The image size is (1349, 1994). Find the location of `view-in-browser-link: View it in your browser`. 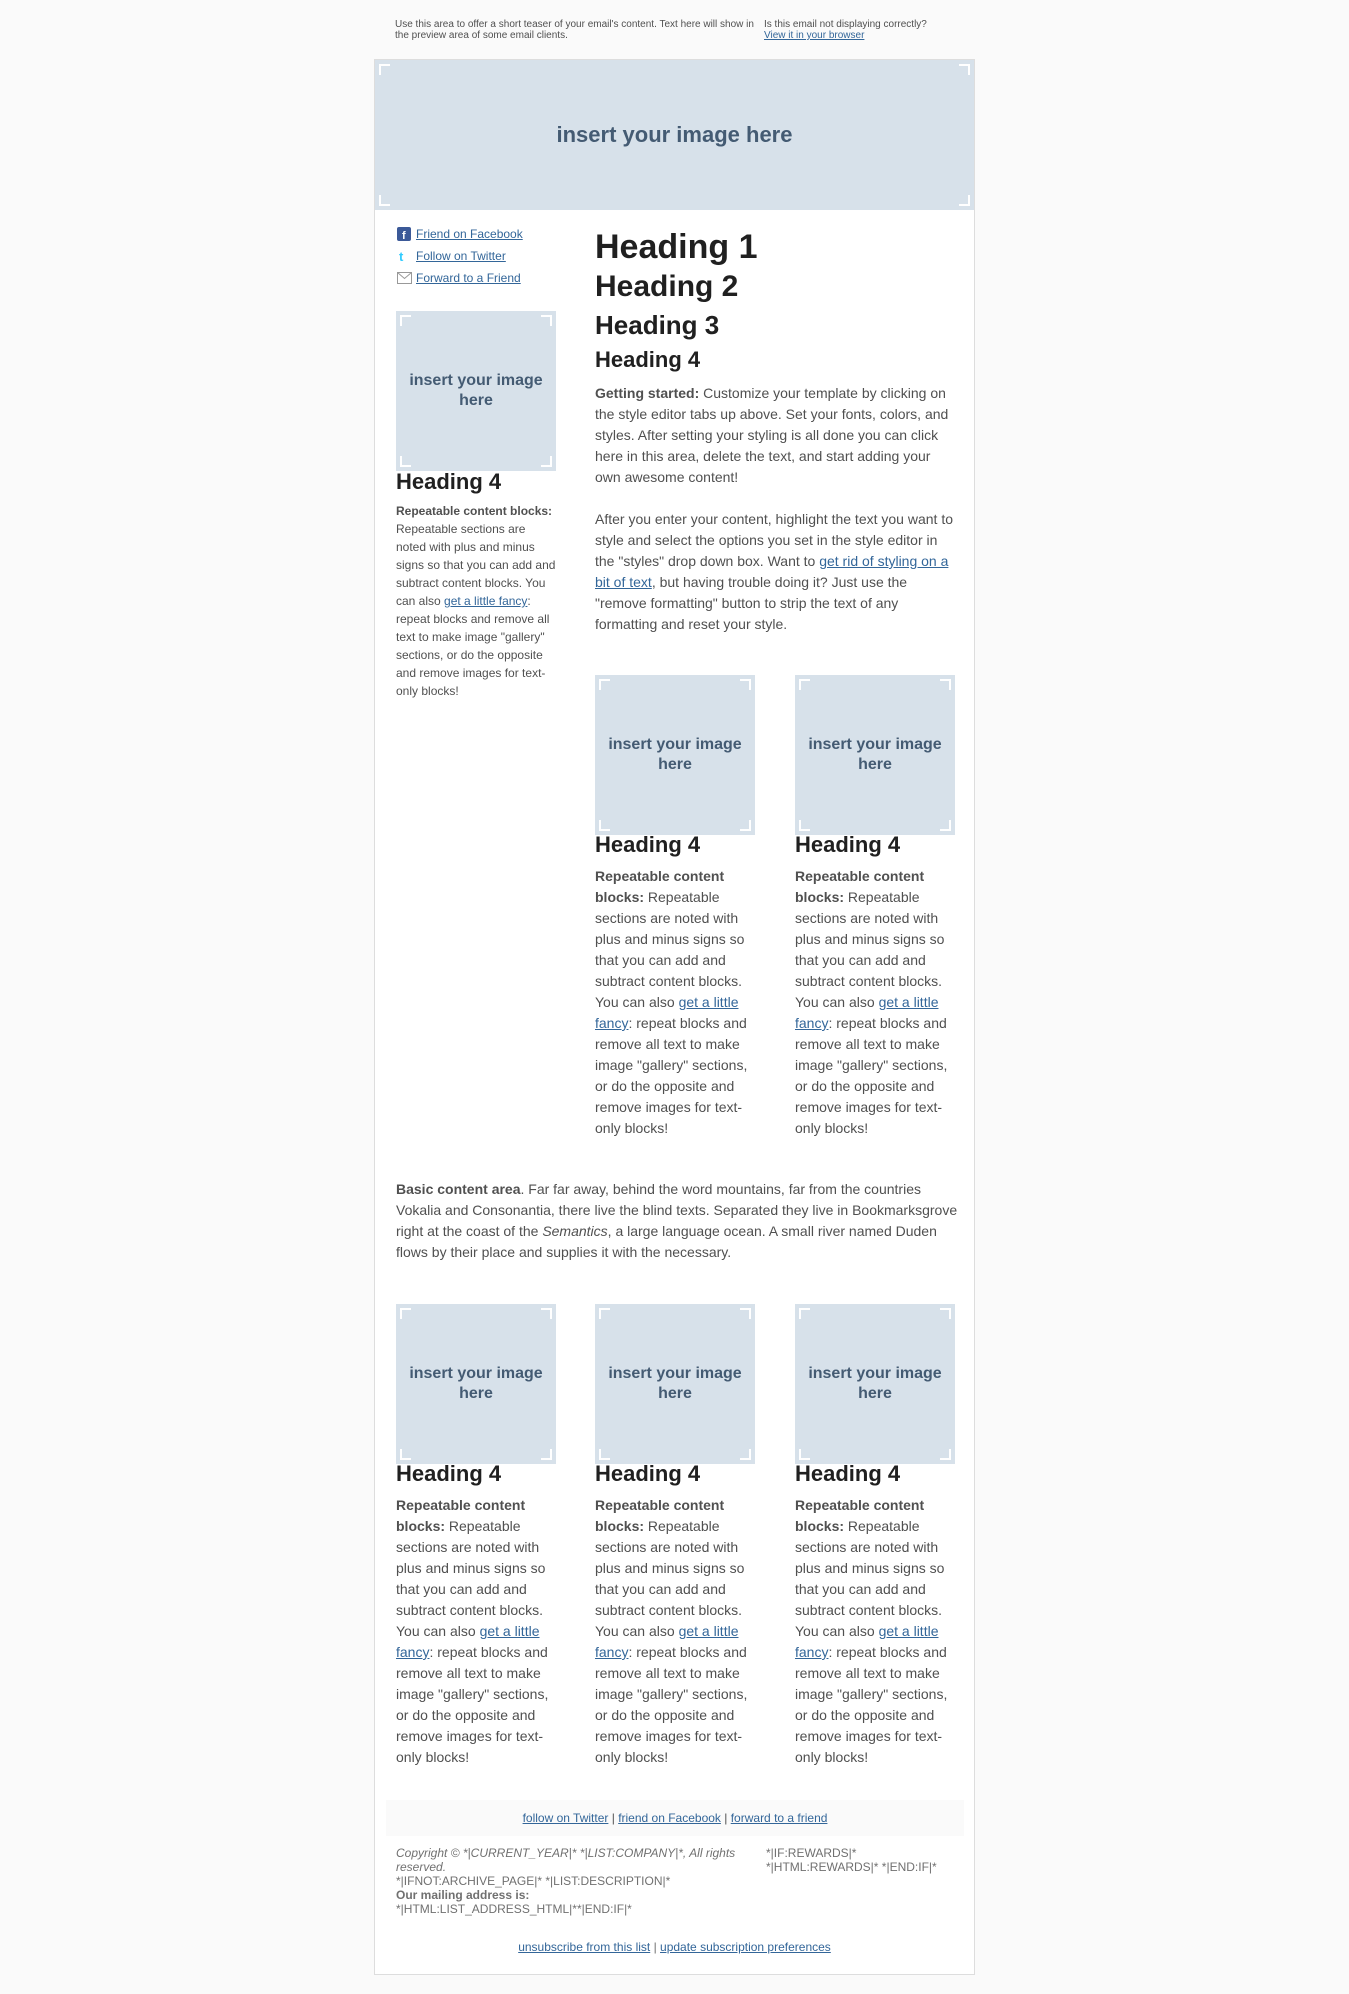

view-in-browser-link: View it in your browser is located at coordinates (814, 35).